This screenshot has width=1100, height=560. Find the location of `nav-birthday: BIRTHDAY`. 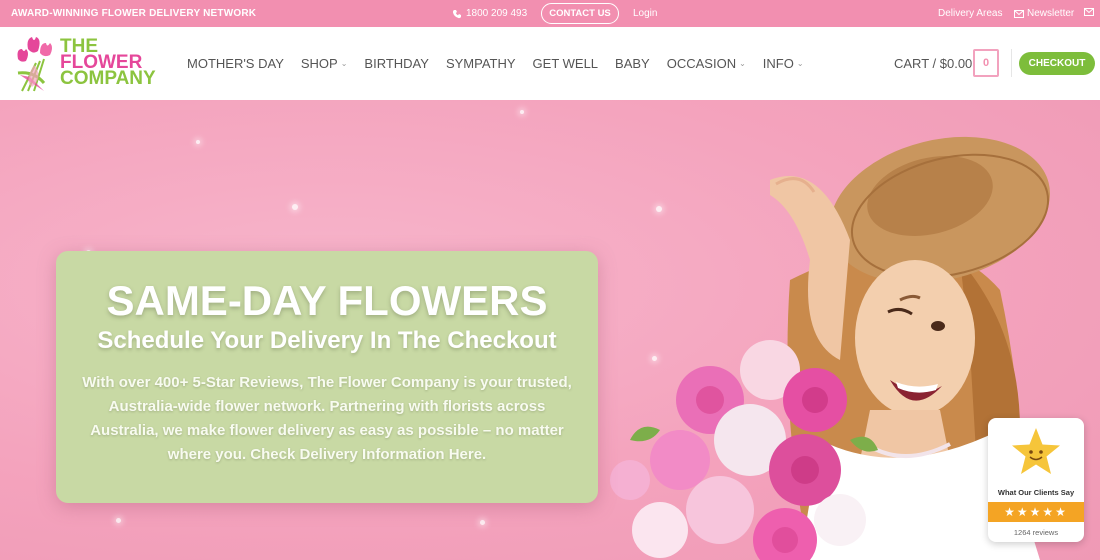

nav-birthday: BIRTHDAY is located at coordinates (396, 63).